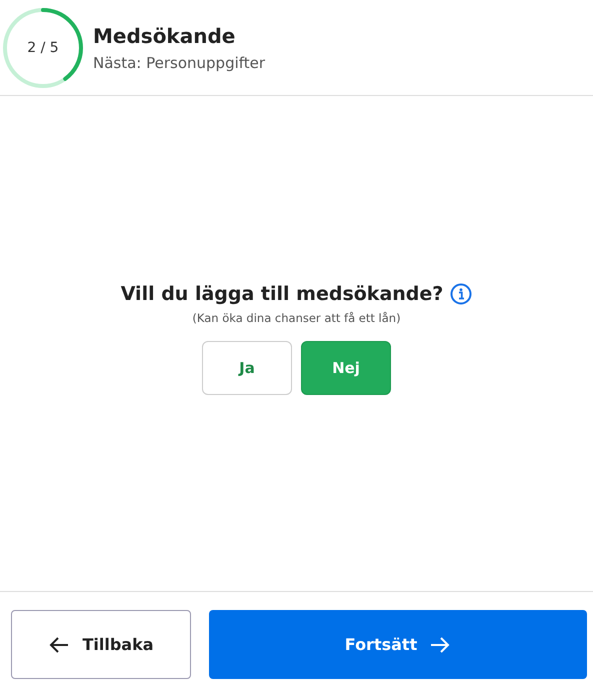 The height and width of the screenshot is (686, 593). Describe the element at coordinates (296, 317) in the screenshot. I see `hint-text: (Kan öka dina chanser att få ett lån)` at that location.